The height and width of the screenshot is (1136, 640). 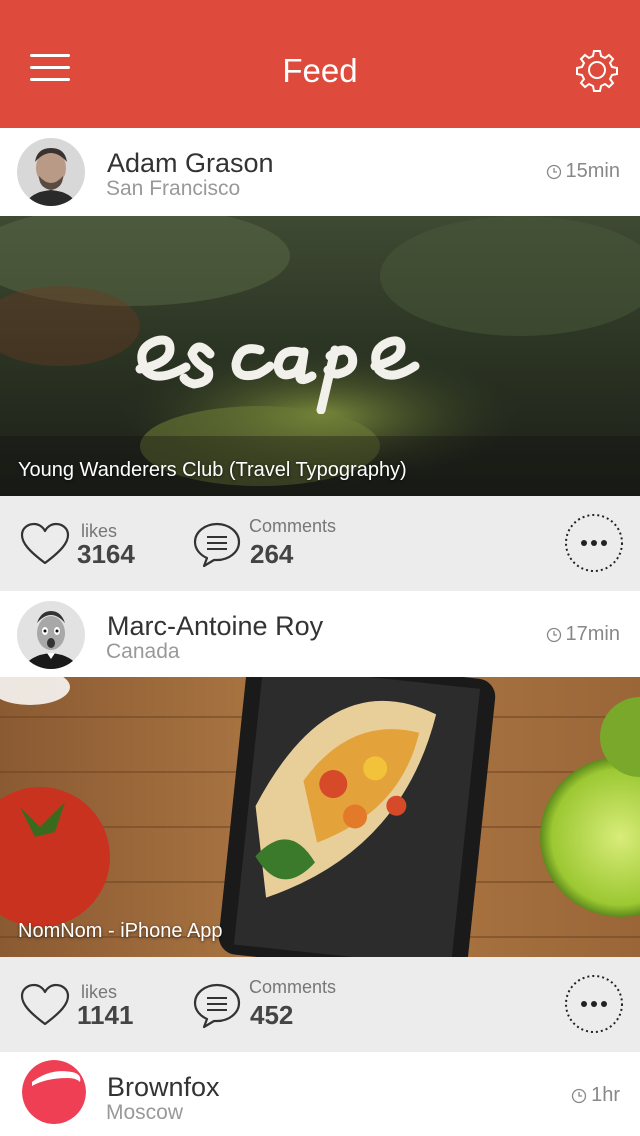 What do you see at coordinates (320, 543) in the screenshot?
I see `post-actions: likes 3164 Comments 264` at bounding box center [320, 543].